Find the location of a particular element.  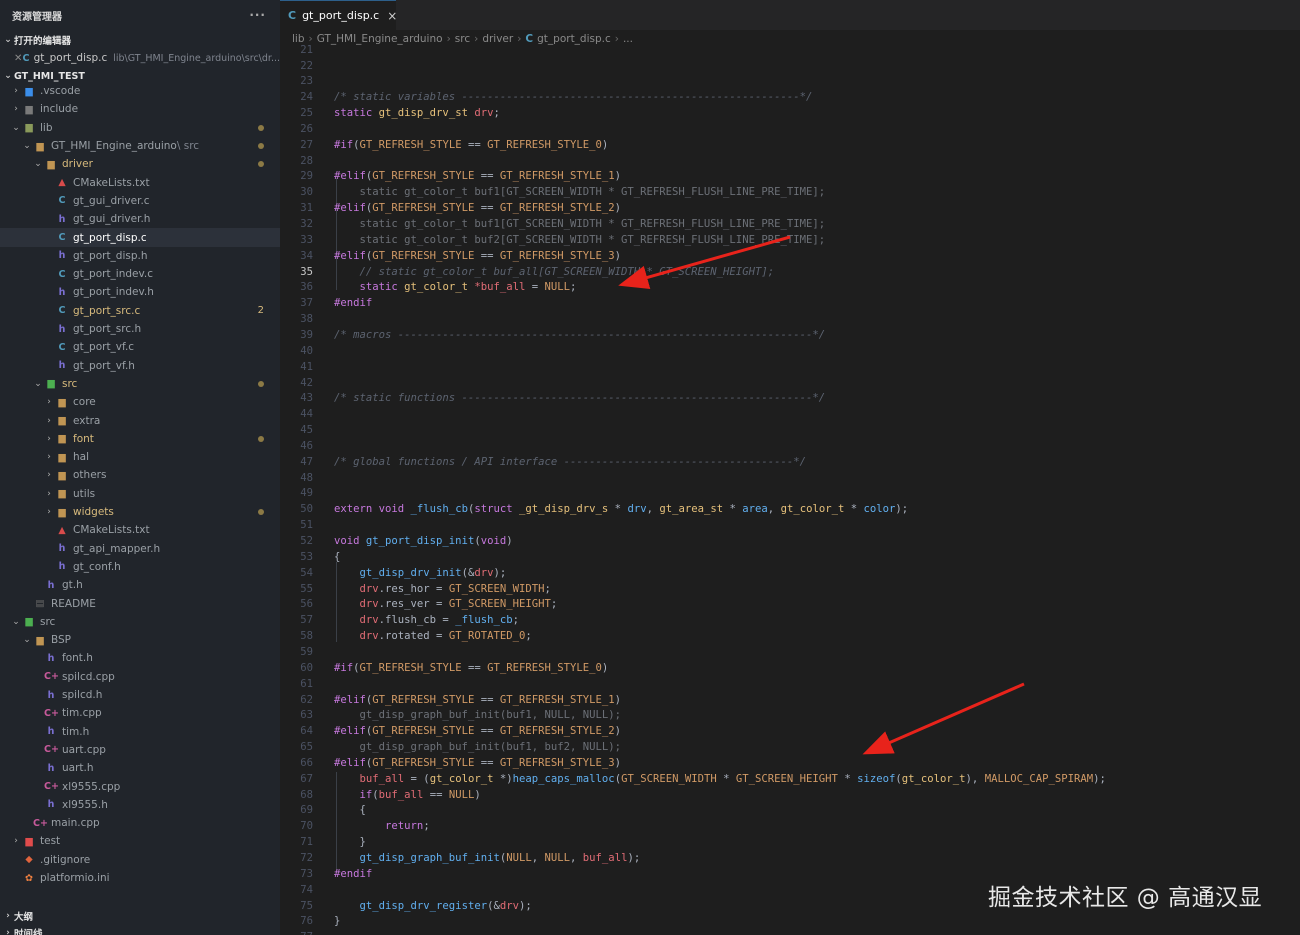

tree-item: h gt_port_src.h is located at coordinates (140, 329).